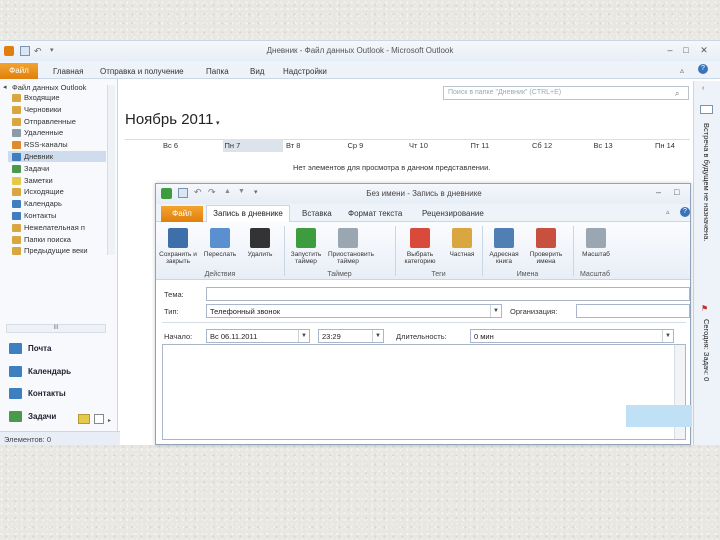 The image size is (720, 540). What do you see at coordinates (68, 71) in the screenshot?
I see `tab-home: Главная` at bounding box center [68, 71].